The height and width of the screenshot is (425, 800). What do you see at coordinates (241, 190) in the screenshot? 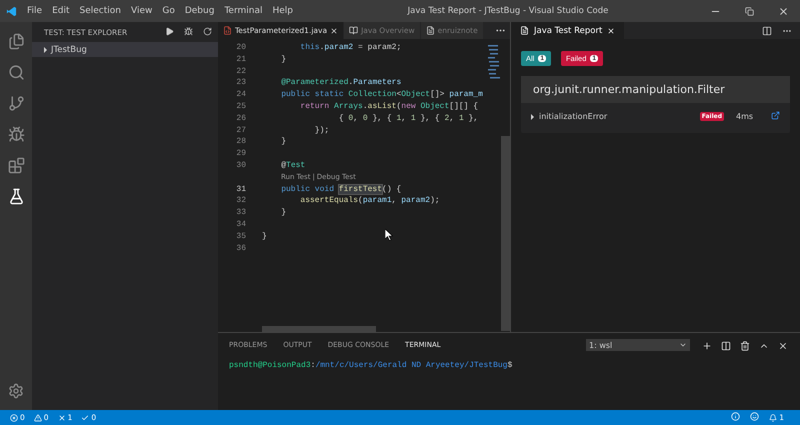
I see `line-number: 31` at bounding box center [241, 190].